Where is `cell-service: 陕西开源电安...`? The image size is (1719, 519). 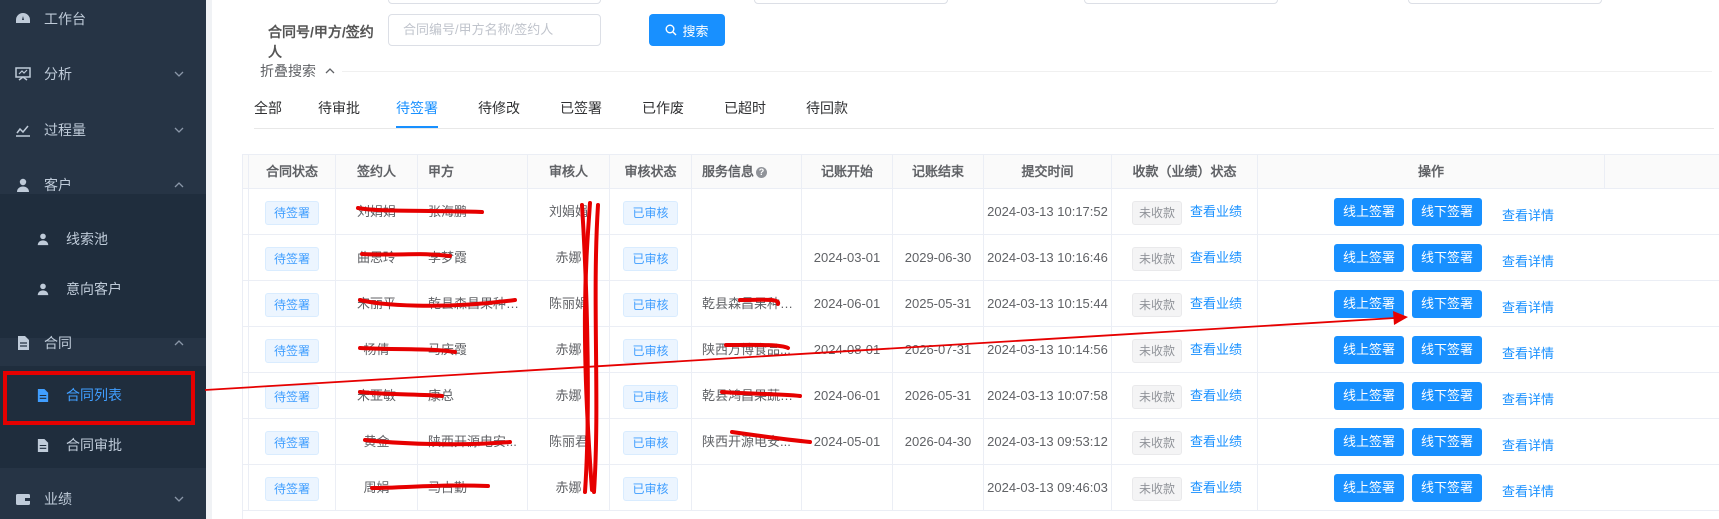 cell-service: 陕西开源电安... is located at coordinates (747, 442).